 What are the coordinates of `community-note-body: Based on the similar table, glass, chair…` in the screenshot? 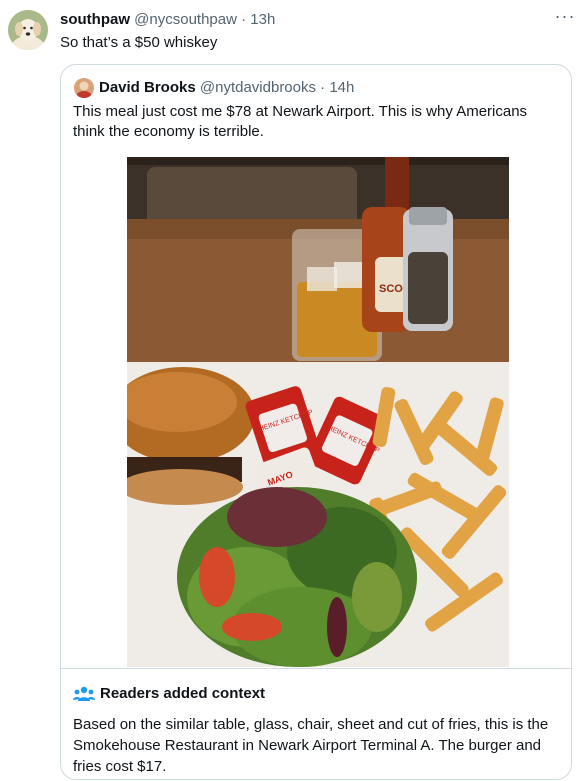 It's located at (311, 745).